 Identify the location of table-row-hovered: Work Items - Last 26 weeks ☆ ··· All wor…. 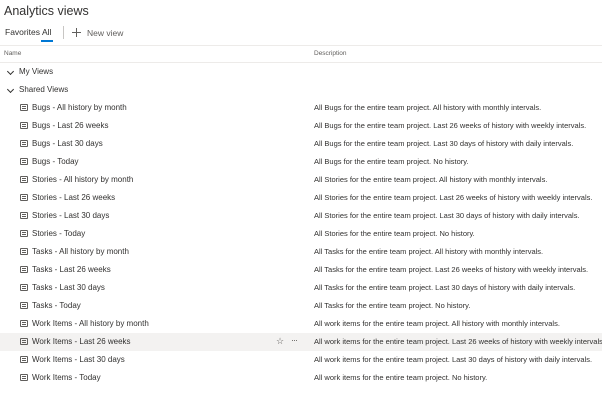
(301, 342).